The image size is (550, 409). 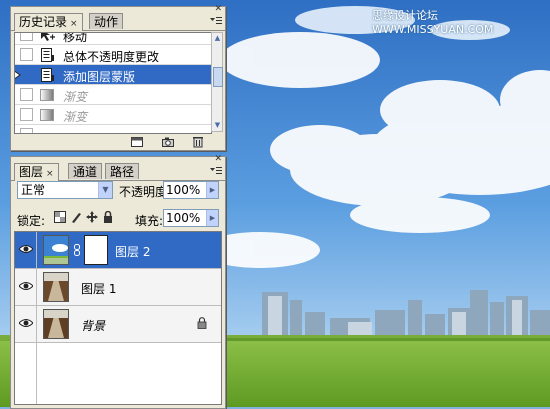 What do you see at coordinates (48, 37) in the screenshot?
I see `move-step-icon` at bounding box center [48, 37].